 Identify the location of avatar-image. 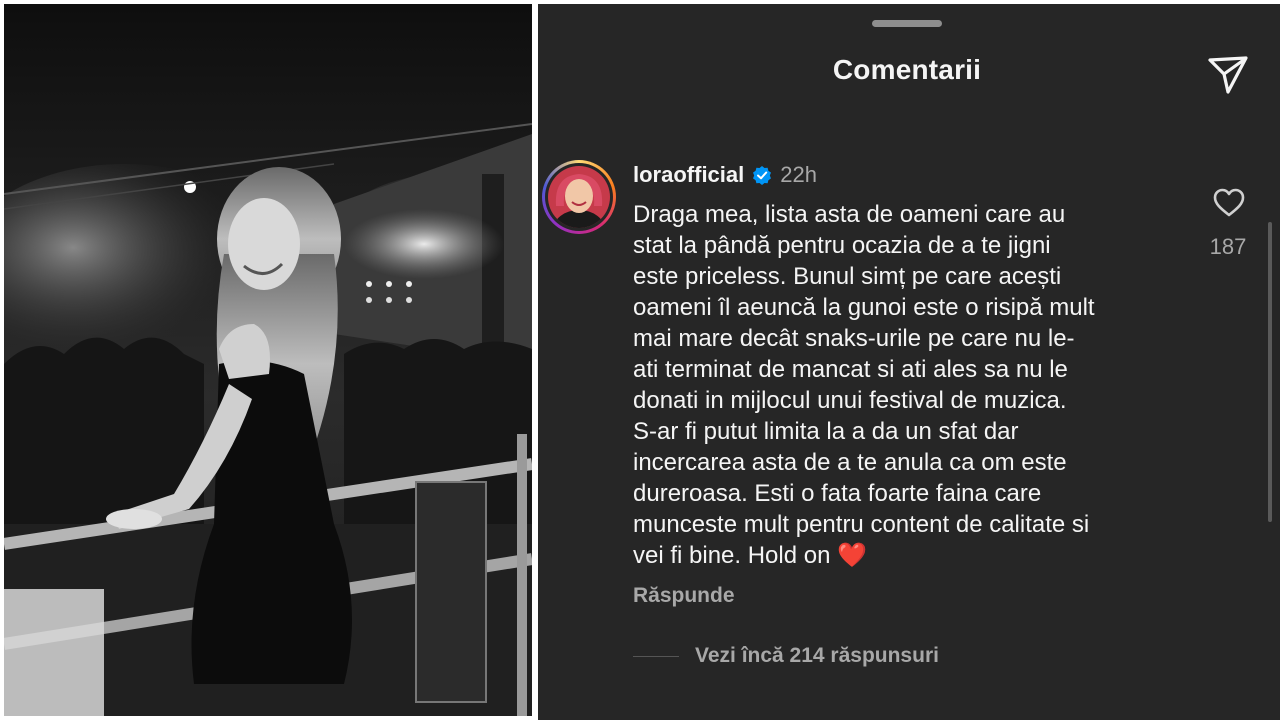
(579, 197).